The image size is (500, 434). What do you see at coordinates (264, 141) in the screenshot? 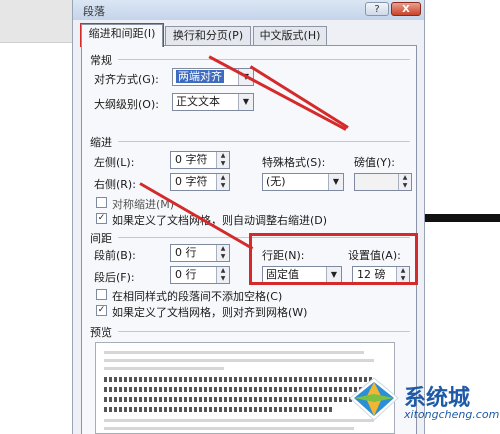
I see `indent-separator` at bounding box center [264, 141].